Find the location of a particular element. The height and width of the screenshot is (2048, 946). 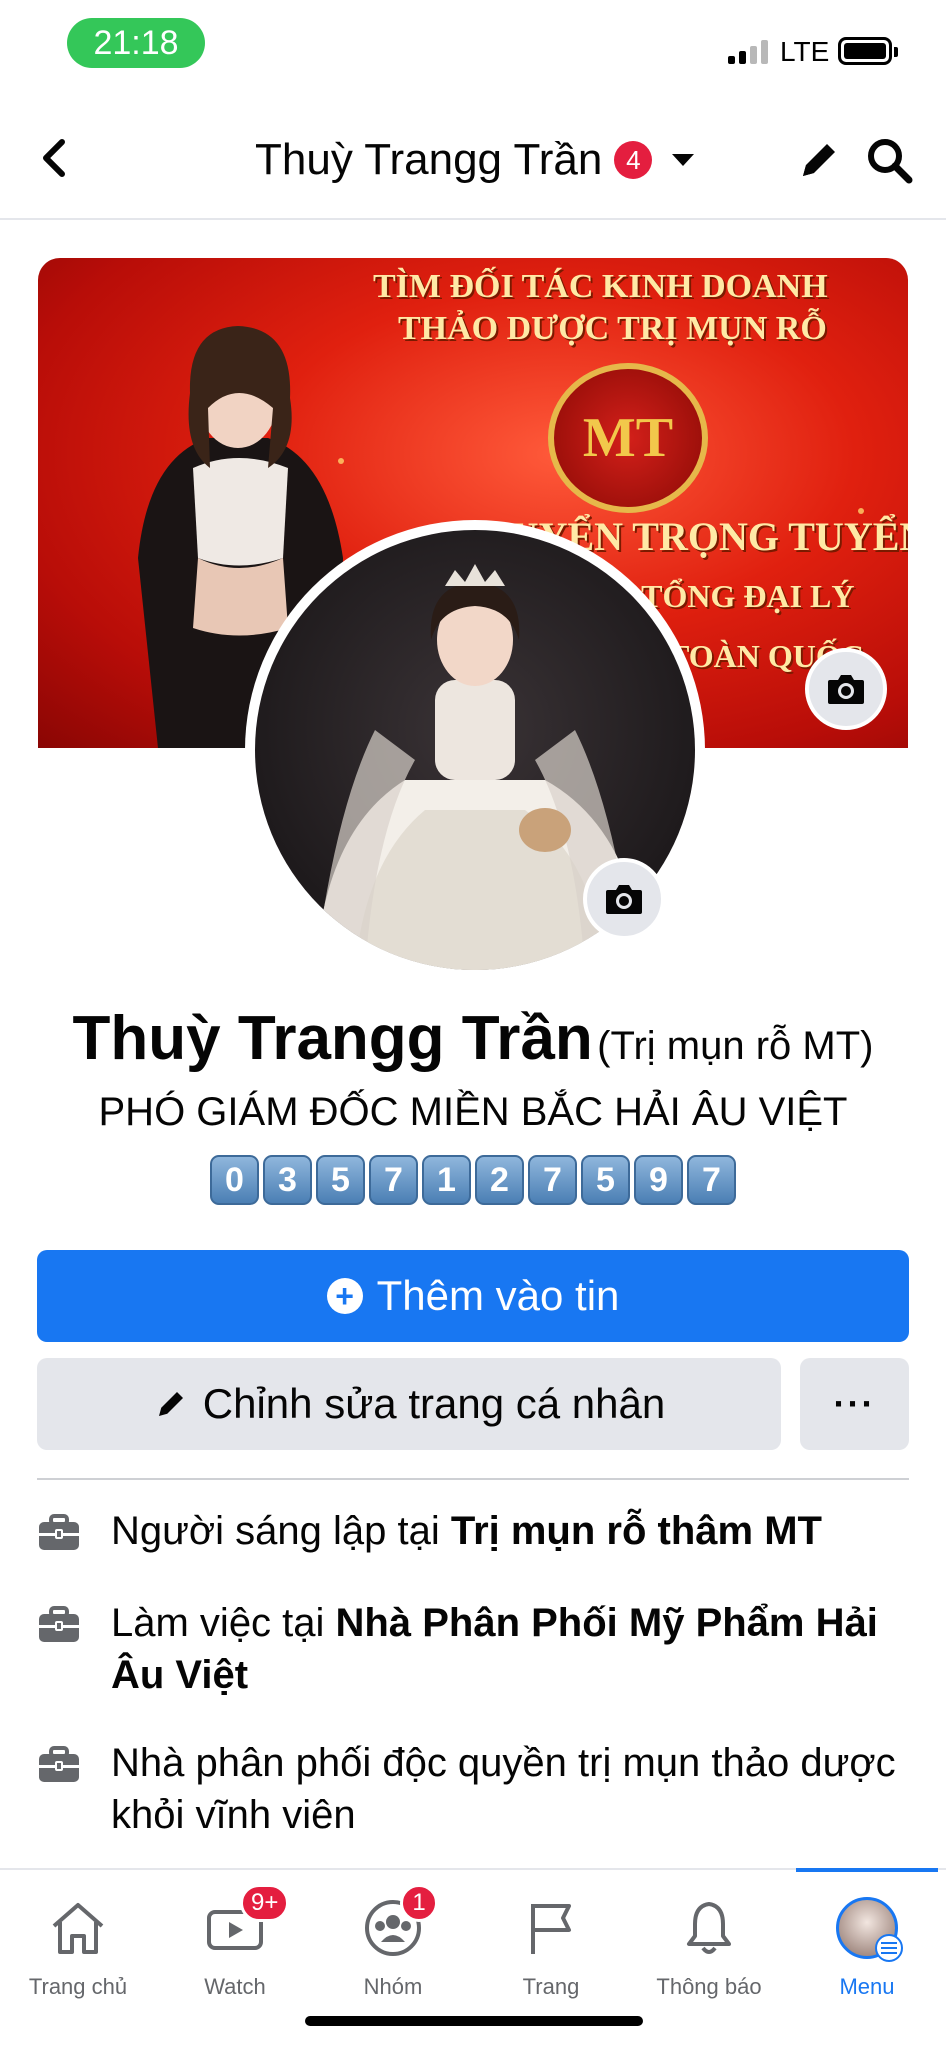

home-indicator is located at coordinates (474, 2021).